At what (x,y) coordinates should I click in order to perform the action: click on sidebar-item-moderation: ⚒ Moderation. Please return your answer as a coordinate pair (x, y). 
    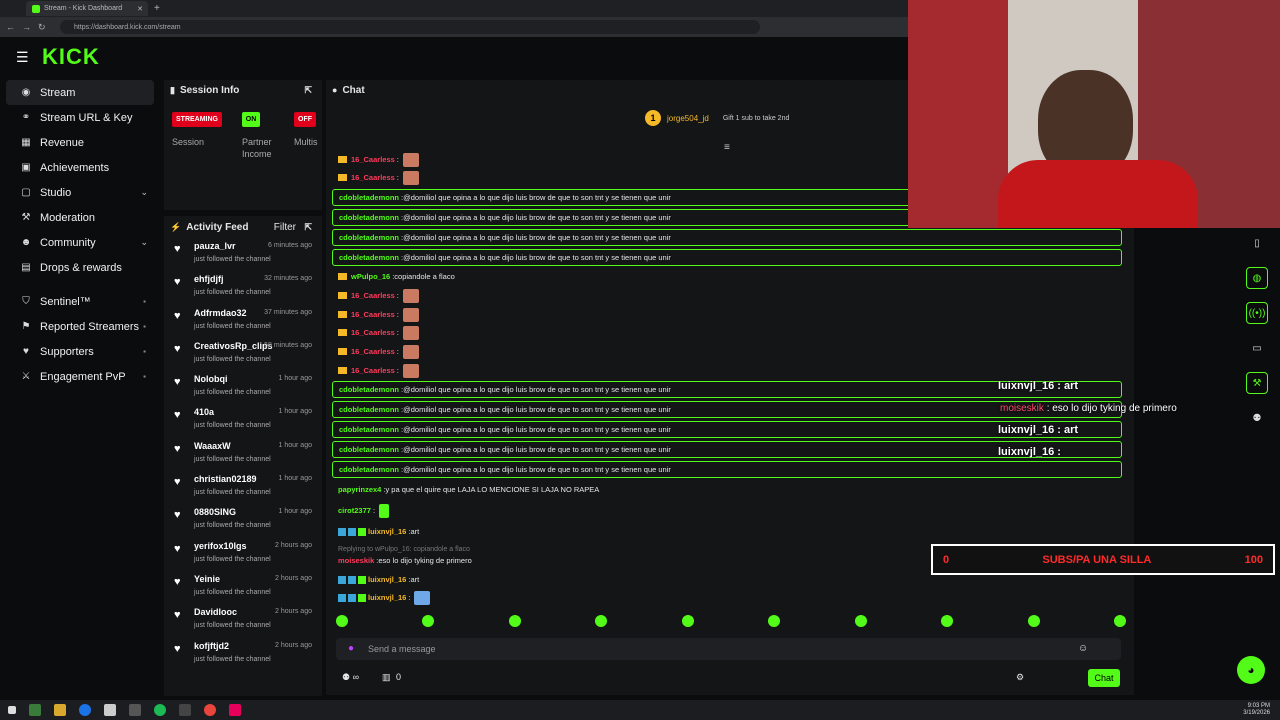
    Looking at the image, I should click on (80, 217).